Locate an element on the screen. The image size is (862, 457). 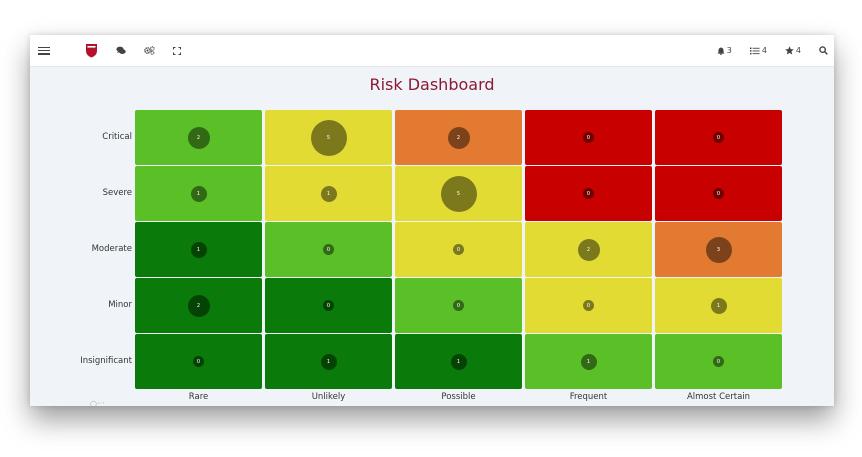
top-navbar: 3 4 4 is located at coordinates (432, 51).